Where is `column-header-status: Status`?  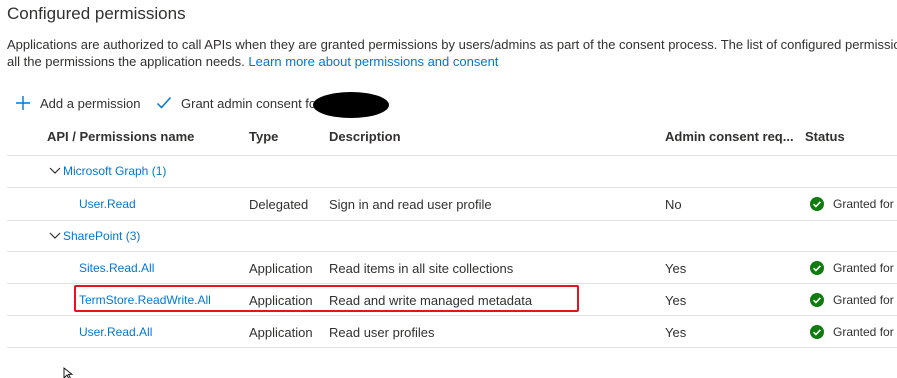 column-header-status: Status is located at coordinates (825, 136).